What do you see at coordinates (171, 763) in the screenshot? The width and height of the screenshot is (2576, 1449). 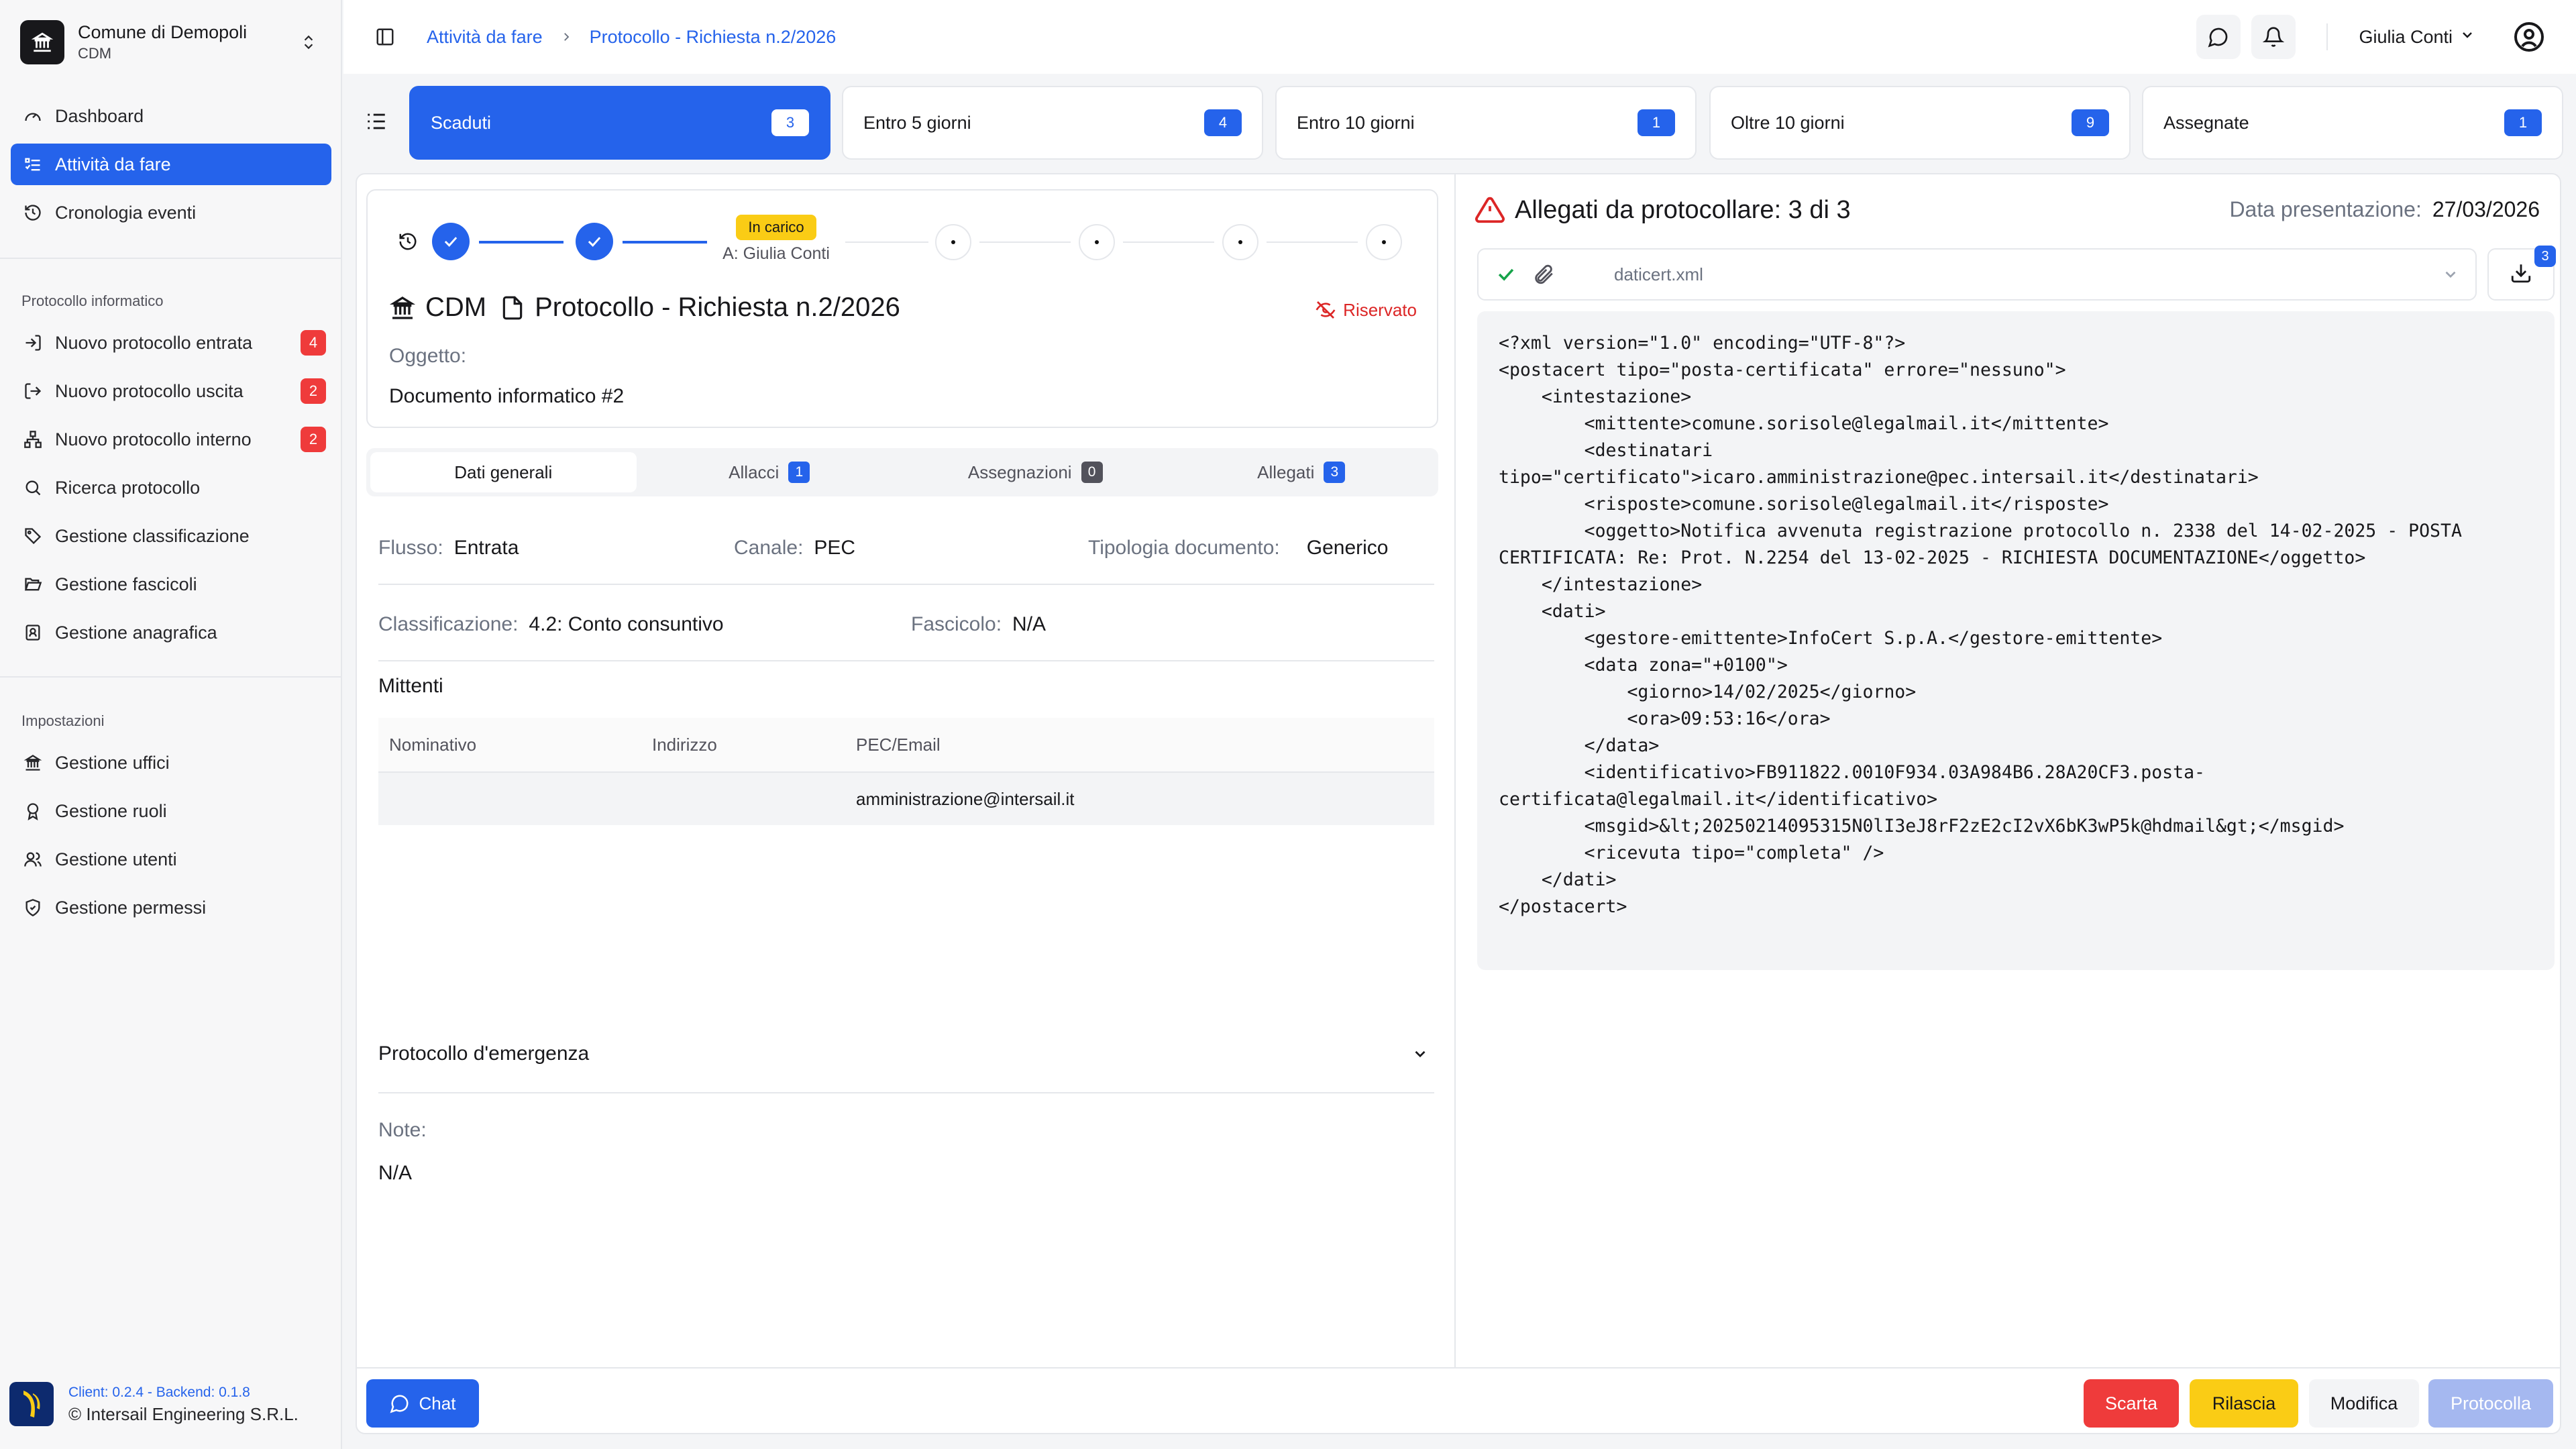 I see `nav-item-uffici: Gestione uffici` at bounding box center [171, 763].